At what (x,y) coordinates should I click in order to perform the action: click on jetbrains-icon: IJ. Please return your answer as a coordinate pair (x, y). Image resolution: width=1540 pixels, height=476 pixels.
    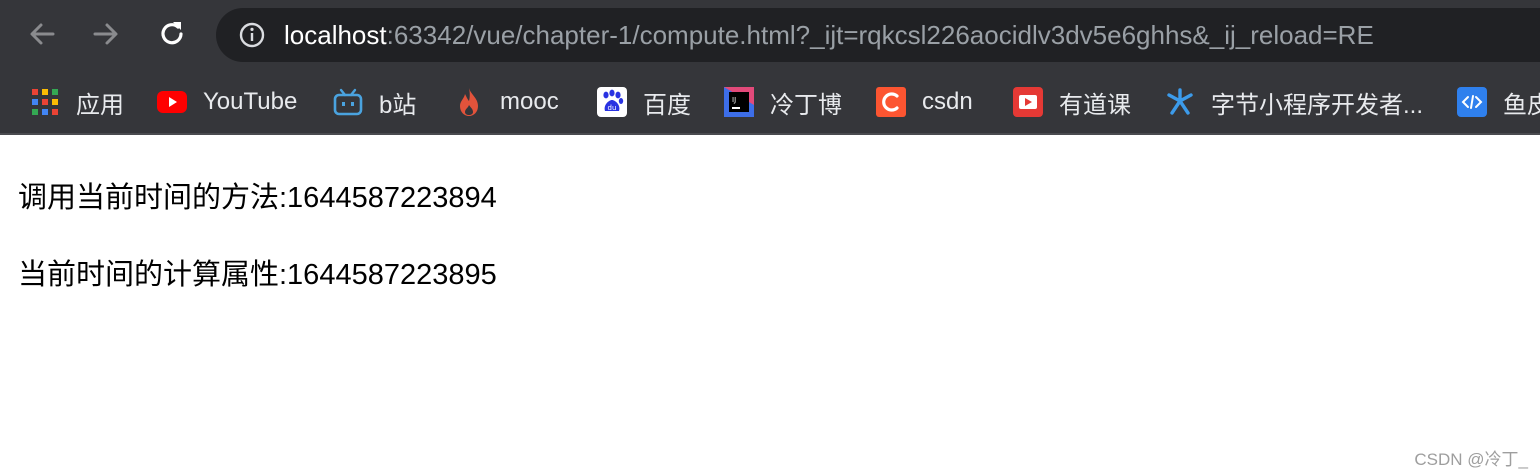
    Looking at the image, I should click on (739, 102).